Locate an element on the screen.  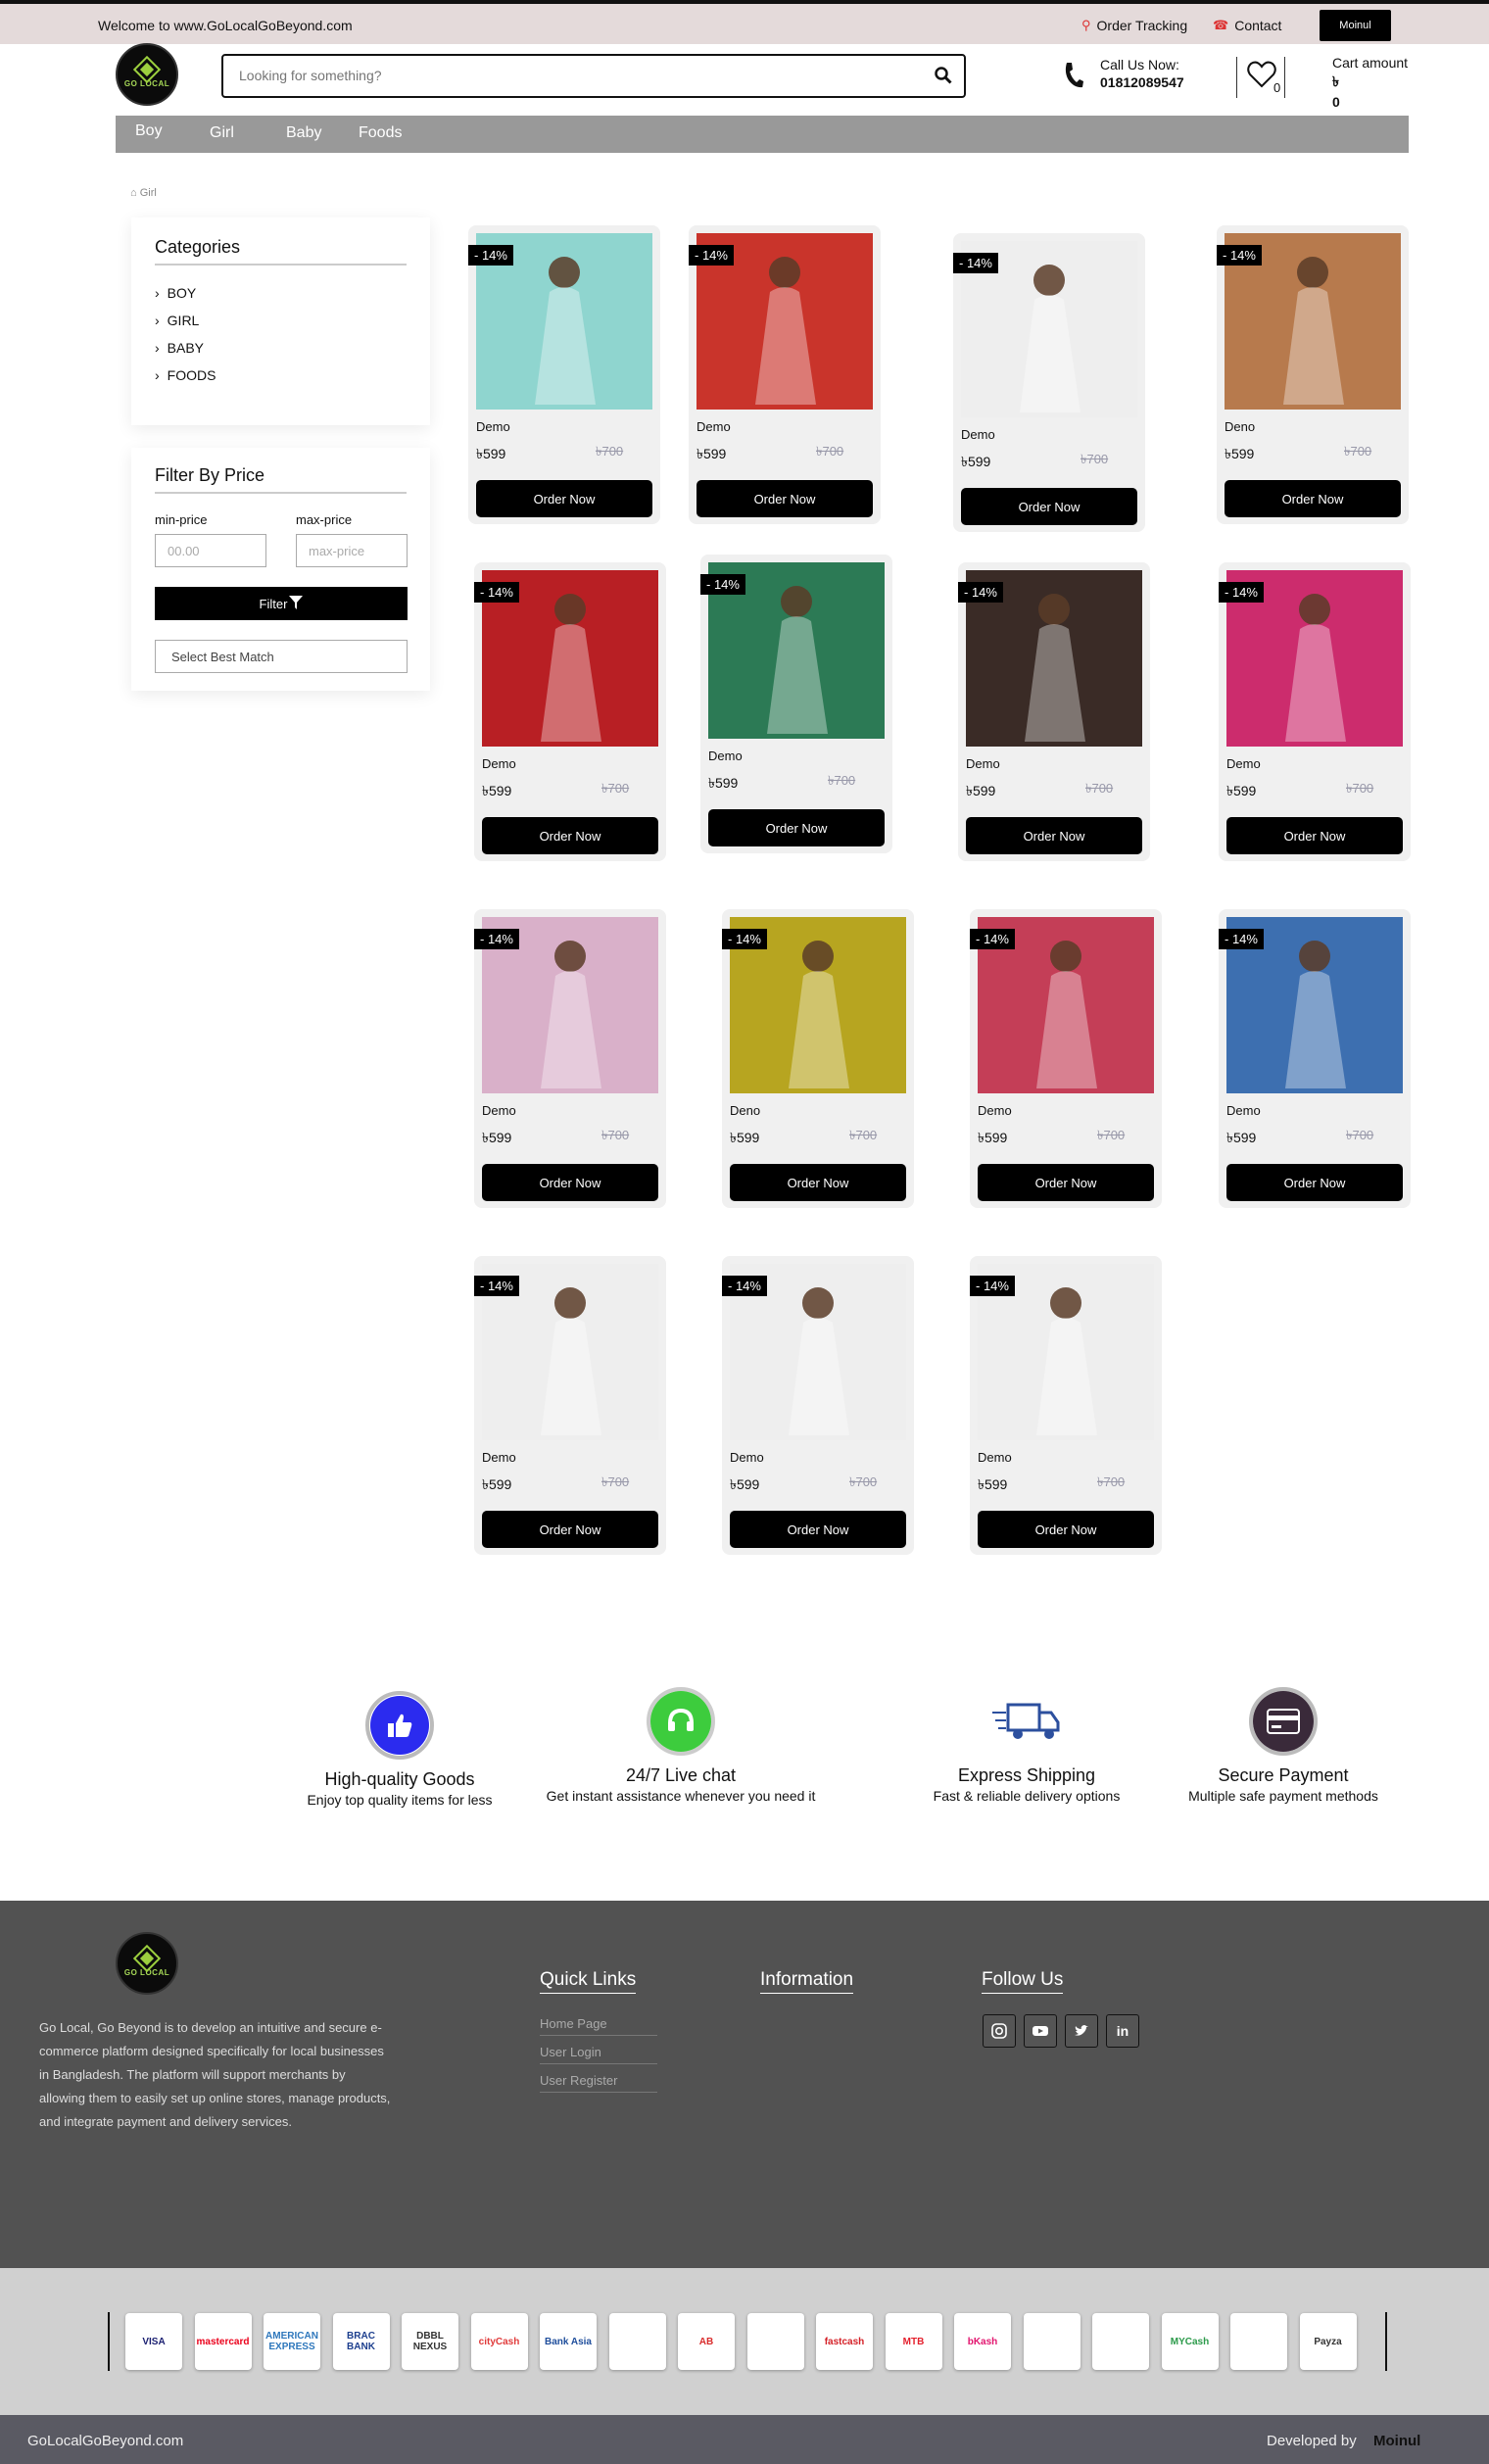
information-title: Information is located at coordinates (807, 1981).